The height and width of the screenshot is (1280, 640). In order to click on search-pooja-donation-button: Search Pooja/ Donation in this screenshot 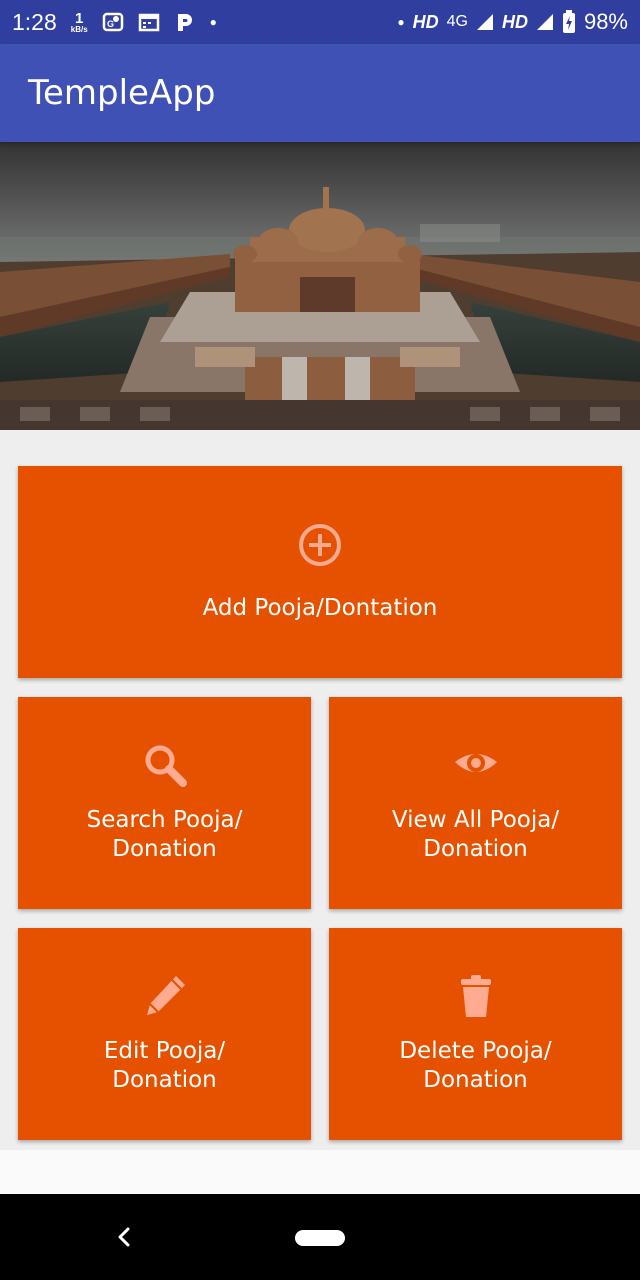, I will do `click(164, 803)`.